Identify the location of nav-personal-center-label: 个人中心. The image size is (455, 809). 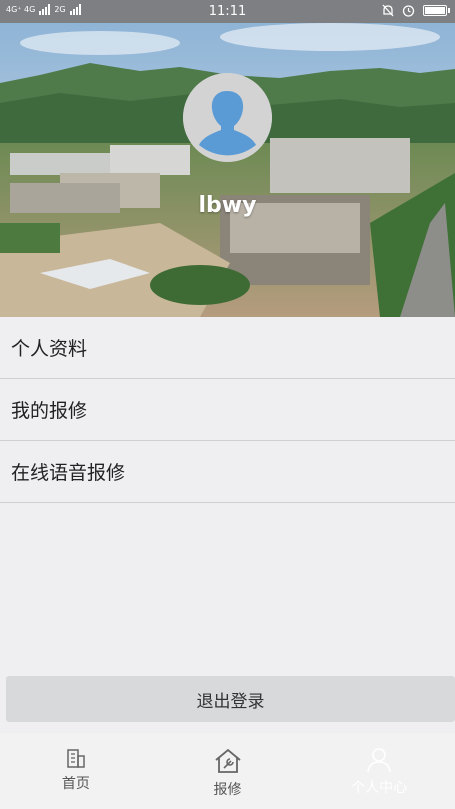
(379, 788).